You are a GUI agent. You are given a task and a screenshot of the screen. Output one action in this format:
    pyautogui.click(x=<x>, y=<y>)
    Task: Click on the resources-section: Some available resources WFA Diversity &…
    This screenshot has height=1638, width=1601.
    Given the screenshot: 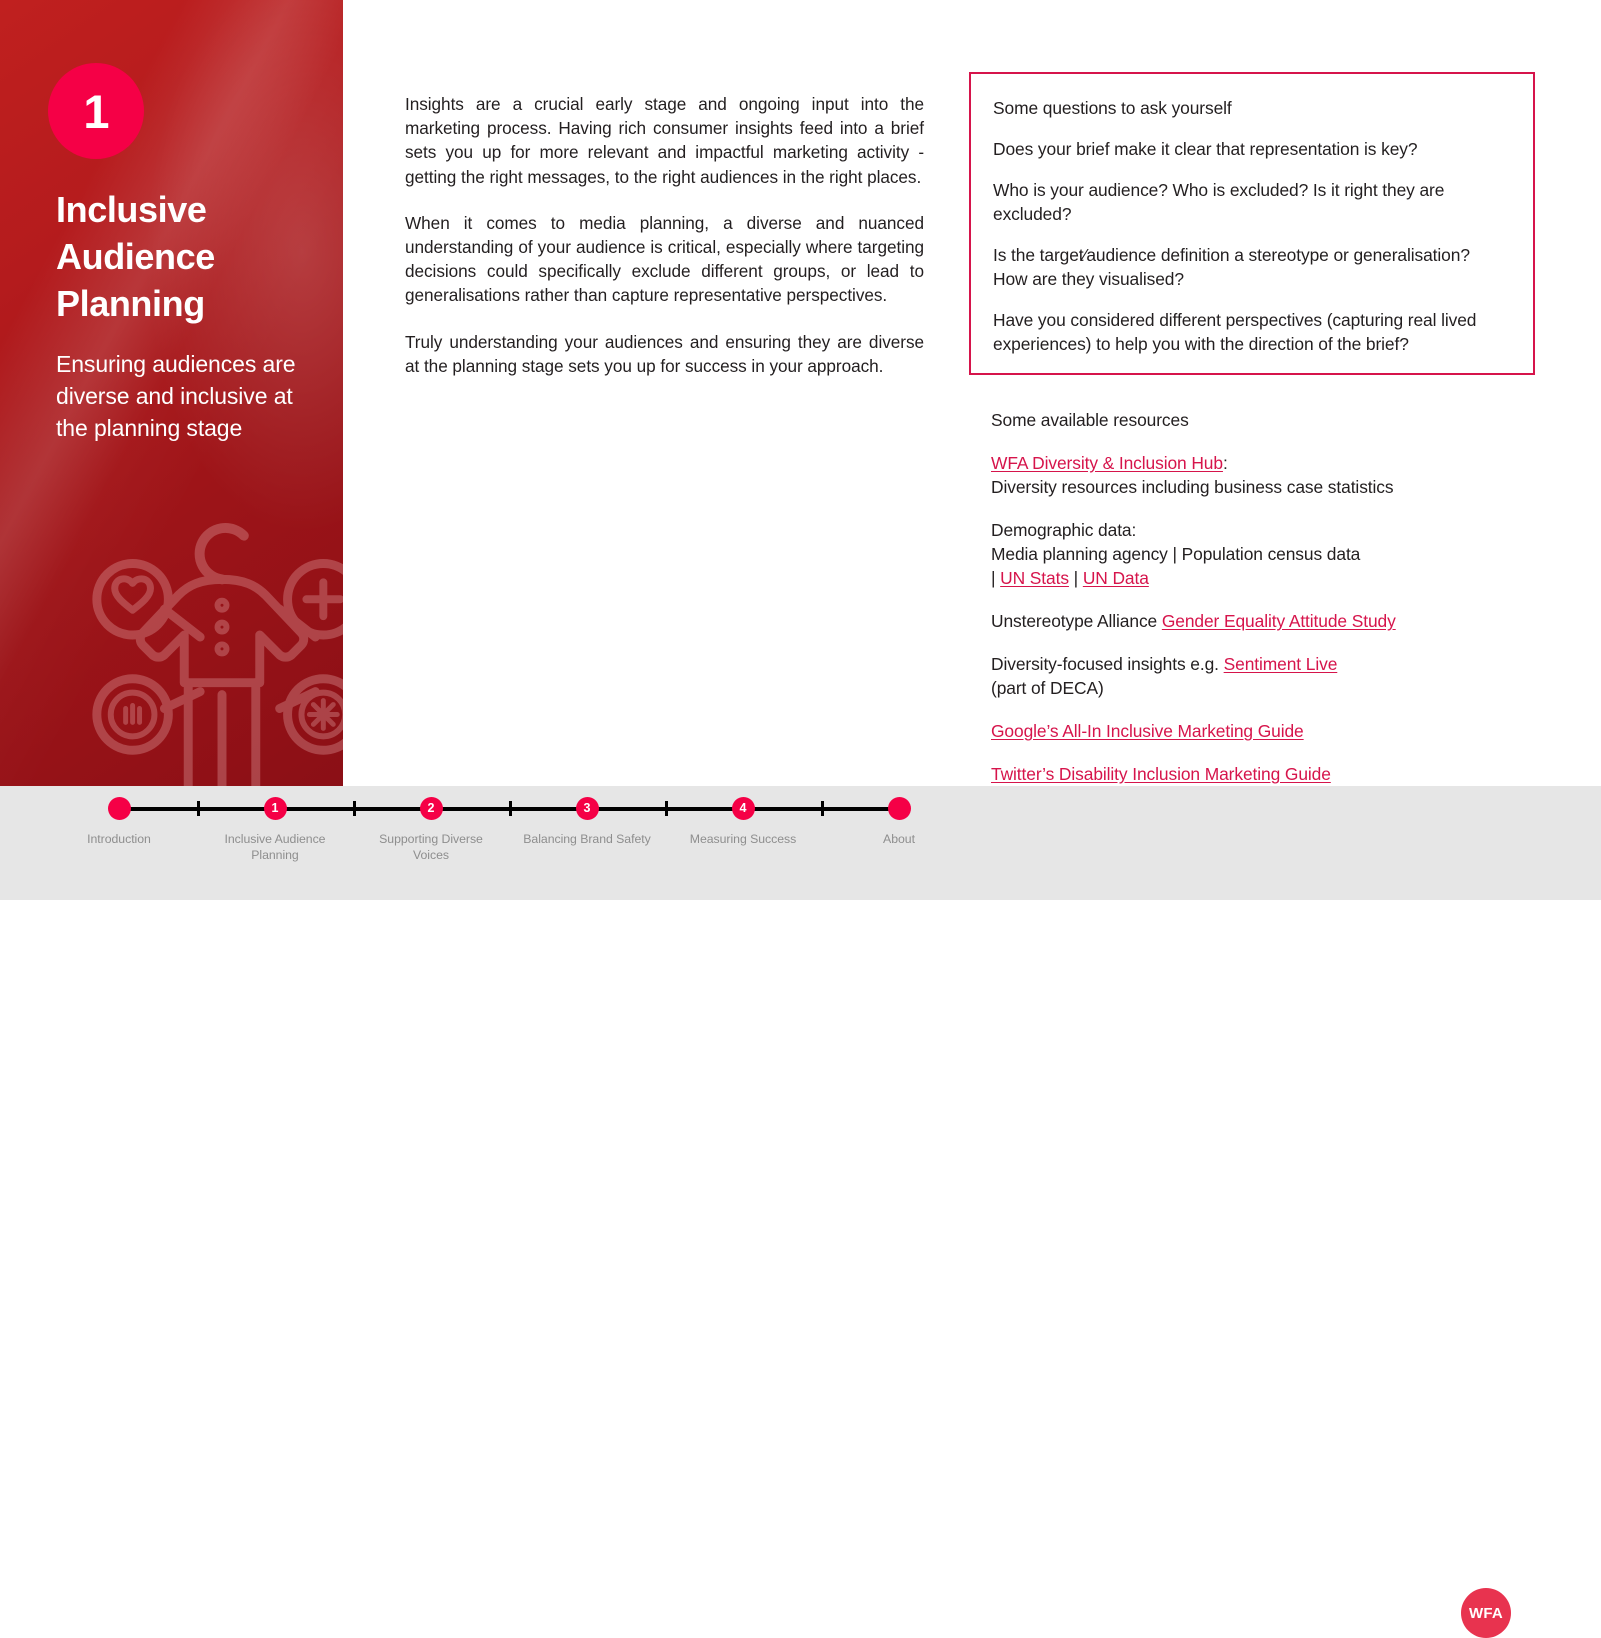 What is the action you would take?
    pyautogui.click(x=1268, y=606)
    